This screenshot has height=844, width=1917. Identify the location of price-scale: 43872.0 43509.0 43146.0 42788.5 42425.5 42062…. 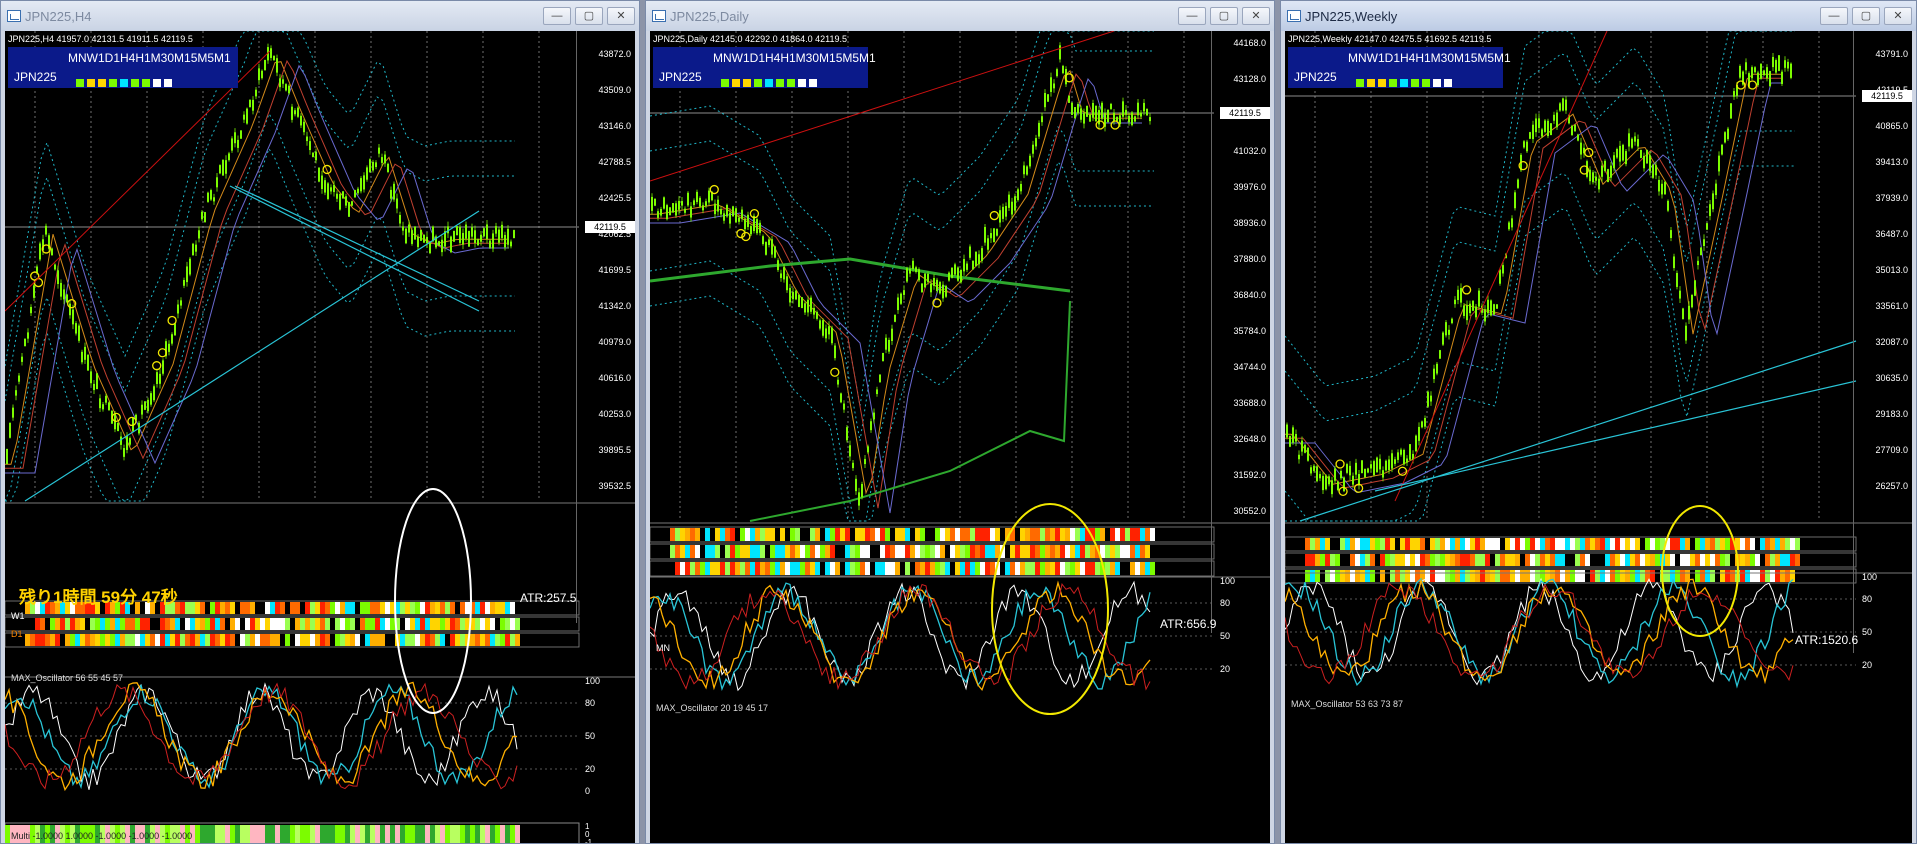
(605, 327).